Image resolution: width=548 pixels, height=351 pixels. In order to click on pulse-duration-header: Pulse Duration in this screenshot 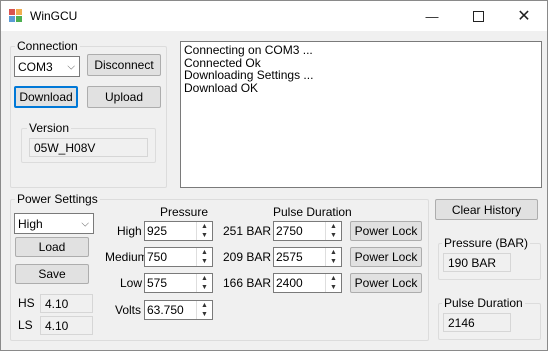, I will do `click(312, 212)`.